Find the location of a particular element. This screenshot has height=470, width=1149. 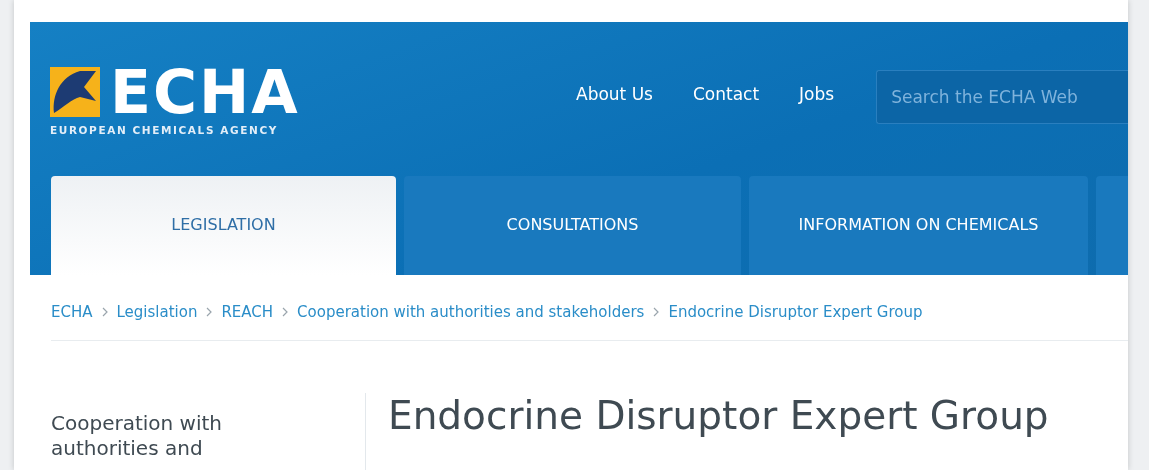

nav-tab: INFORMATION ON CHEMICALS is located at coordinates (918, 225).